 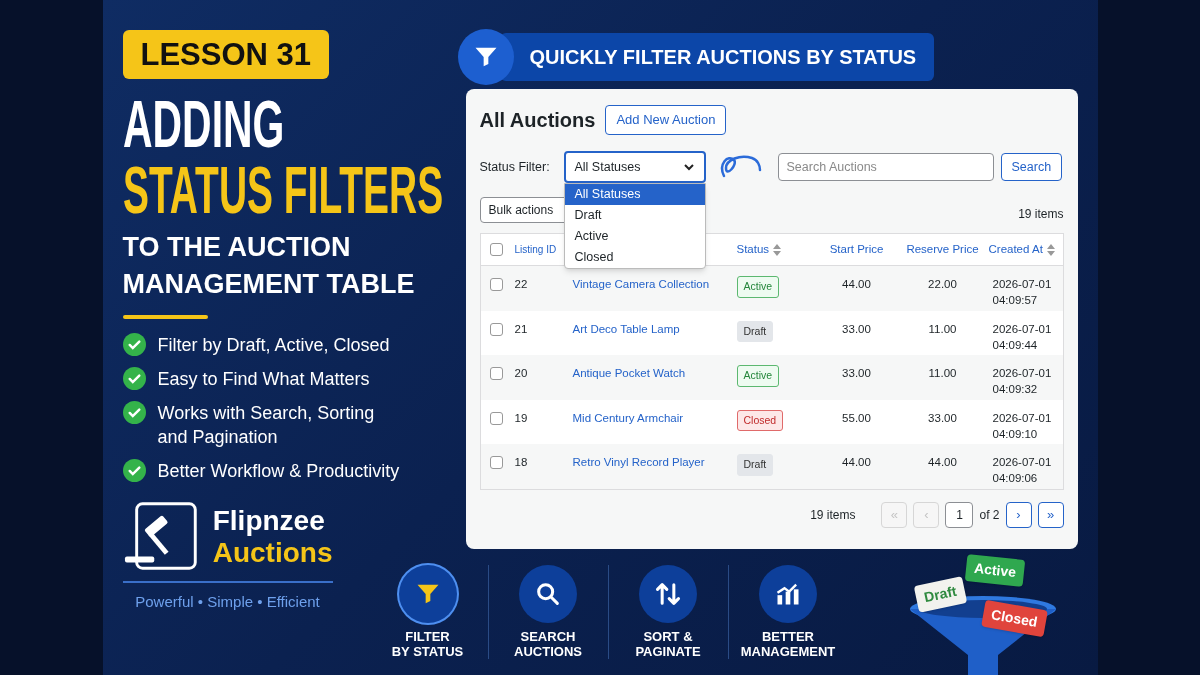 I want to click on table-cell: 18, so click(x=521, y=462).